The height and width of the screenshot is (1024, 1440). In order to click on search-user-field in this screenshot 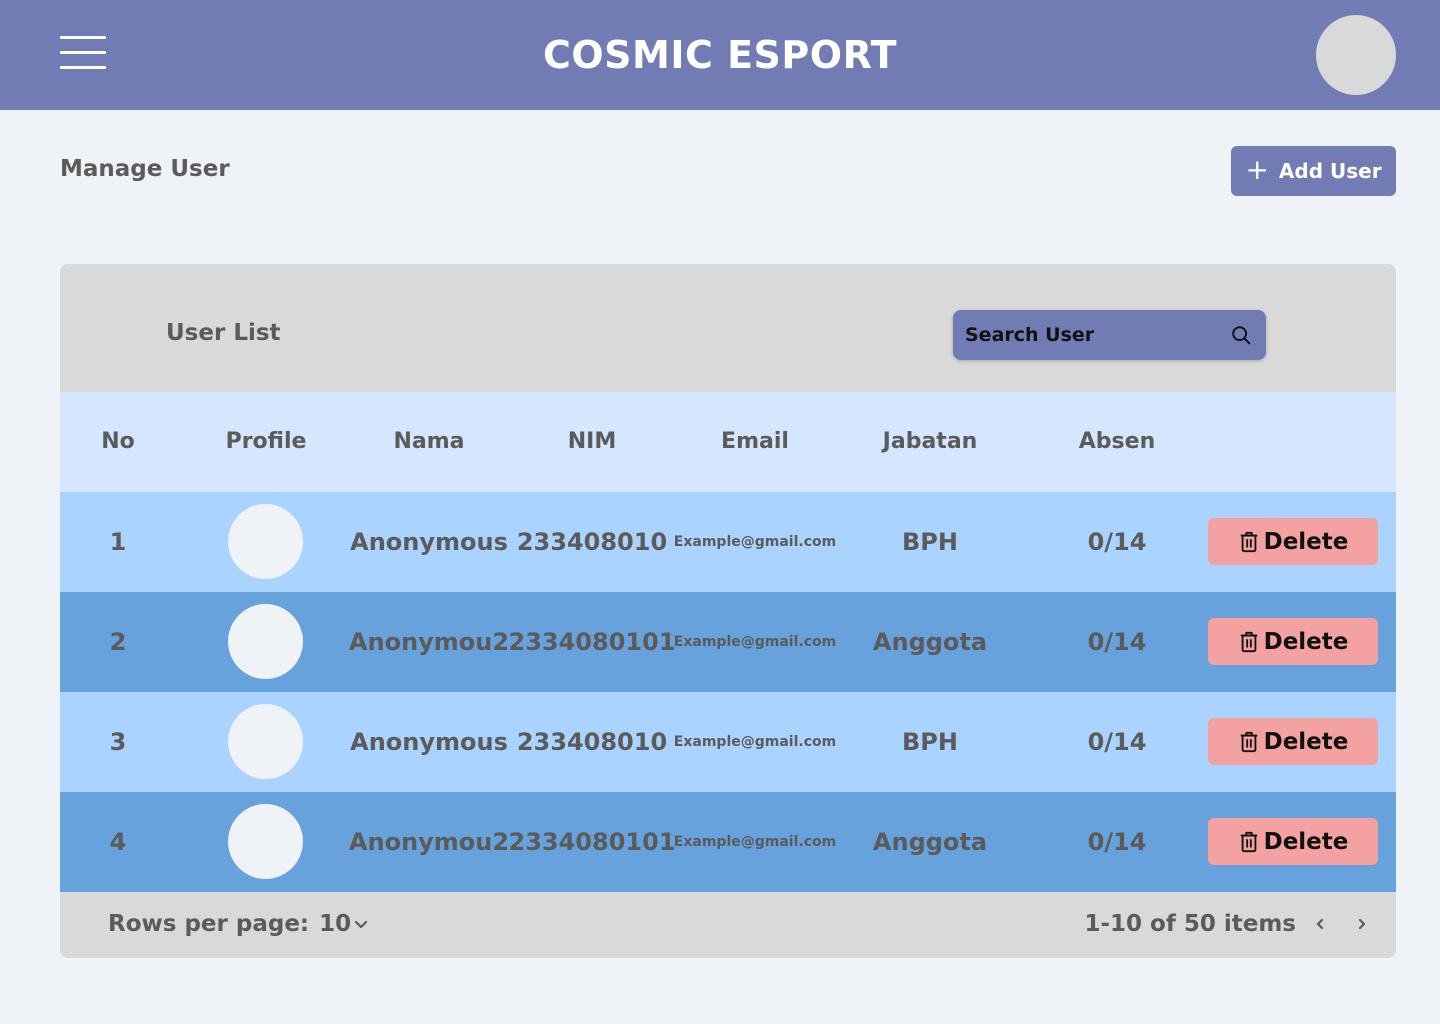, I will do `click(1109, 335)`.